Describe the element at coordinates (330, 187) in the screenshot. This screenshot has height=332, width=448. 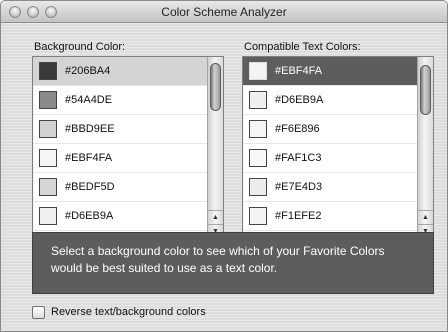
I see `list-item: #E7E4D3` at that location.